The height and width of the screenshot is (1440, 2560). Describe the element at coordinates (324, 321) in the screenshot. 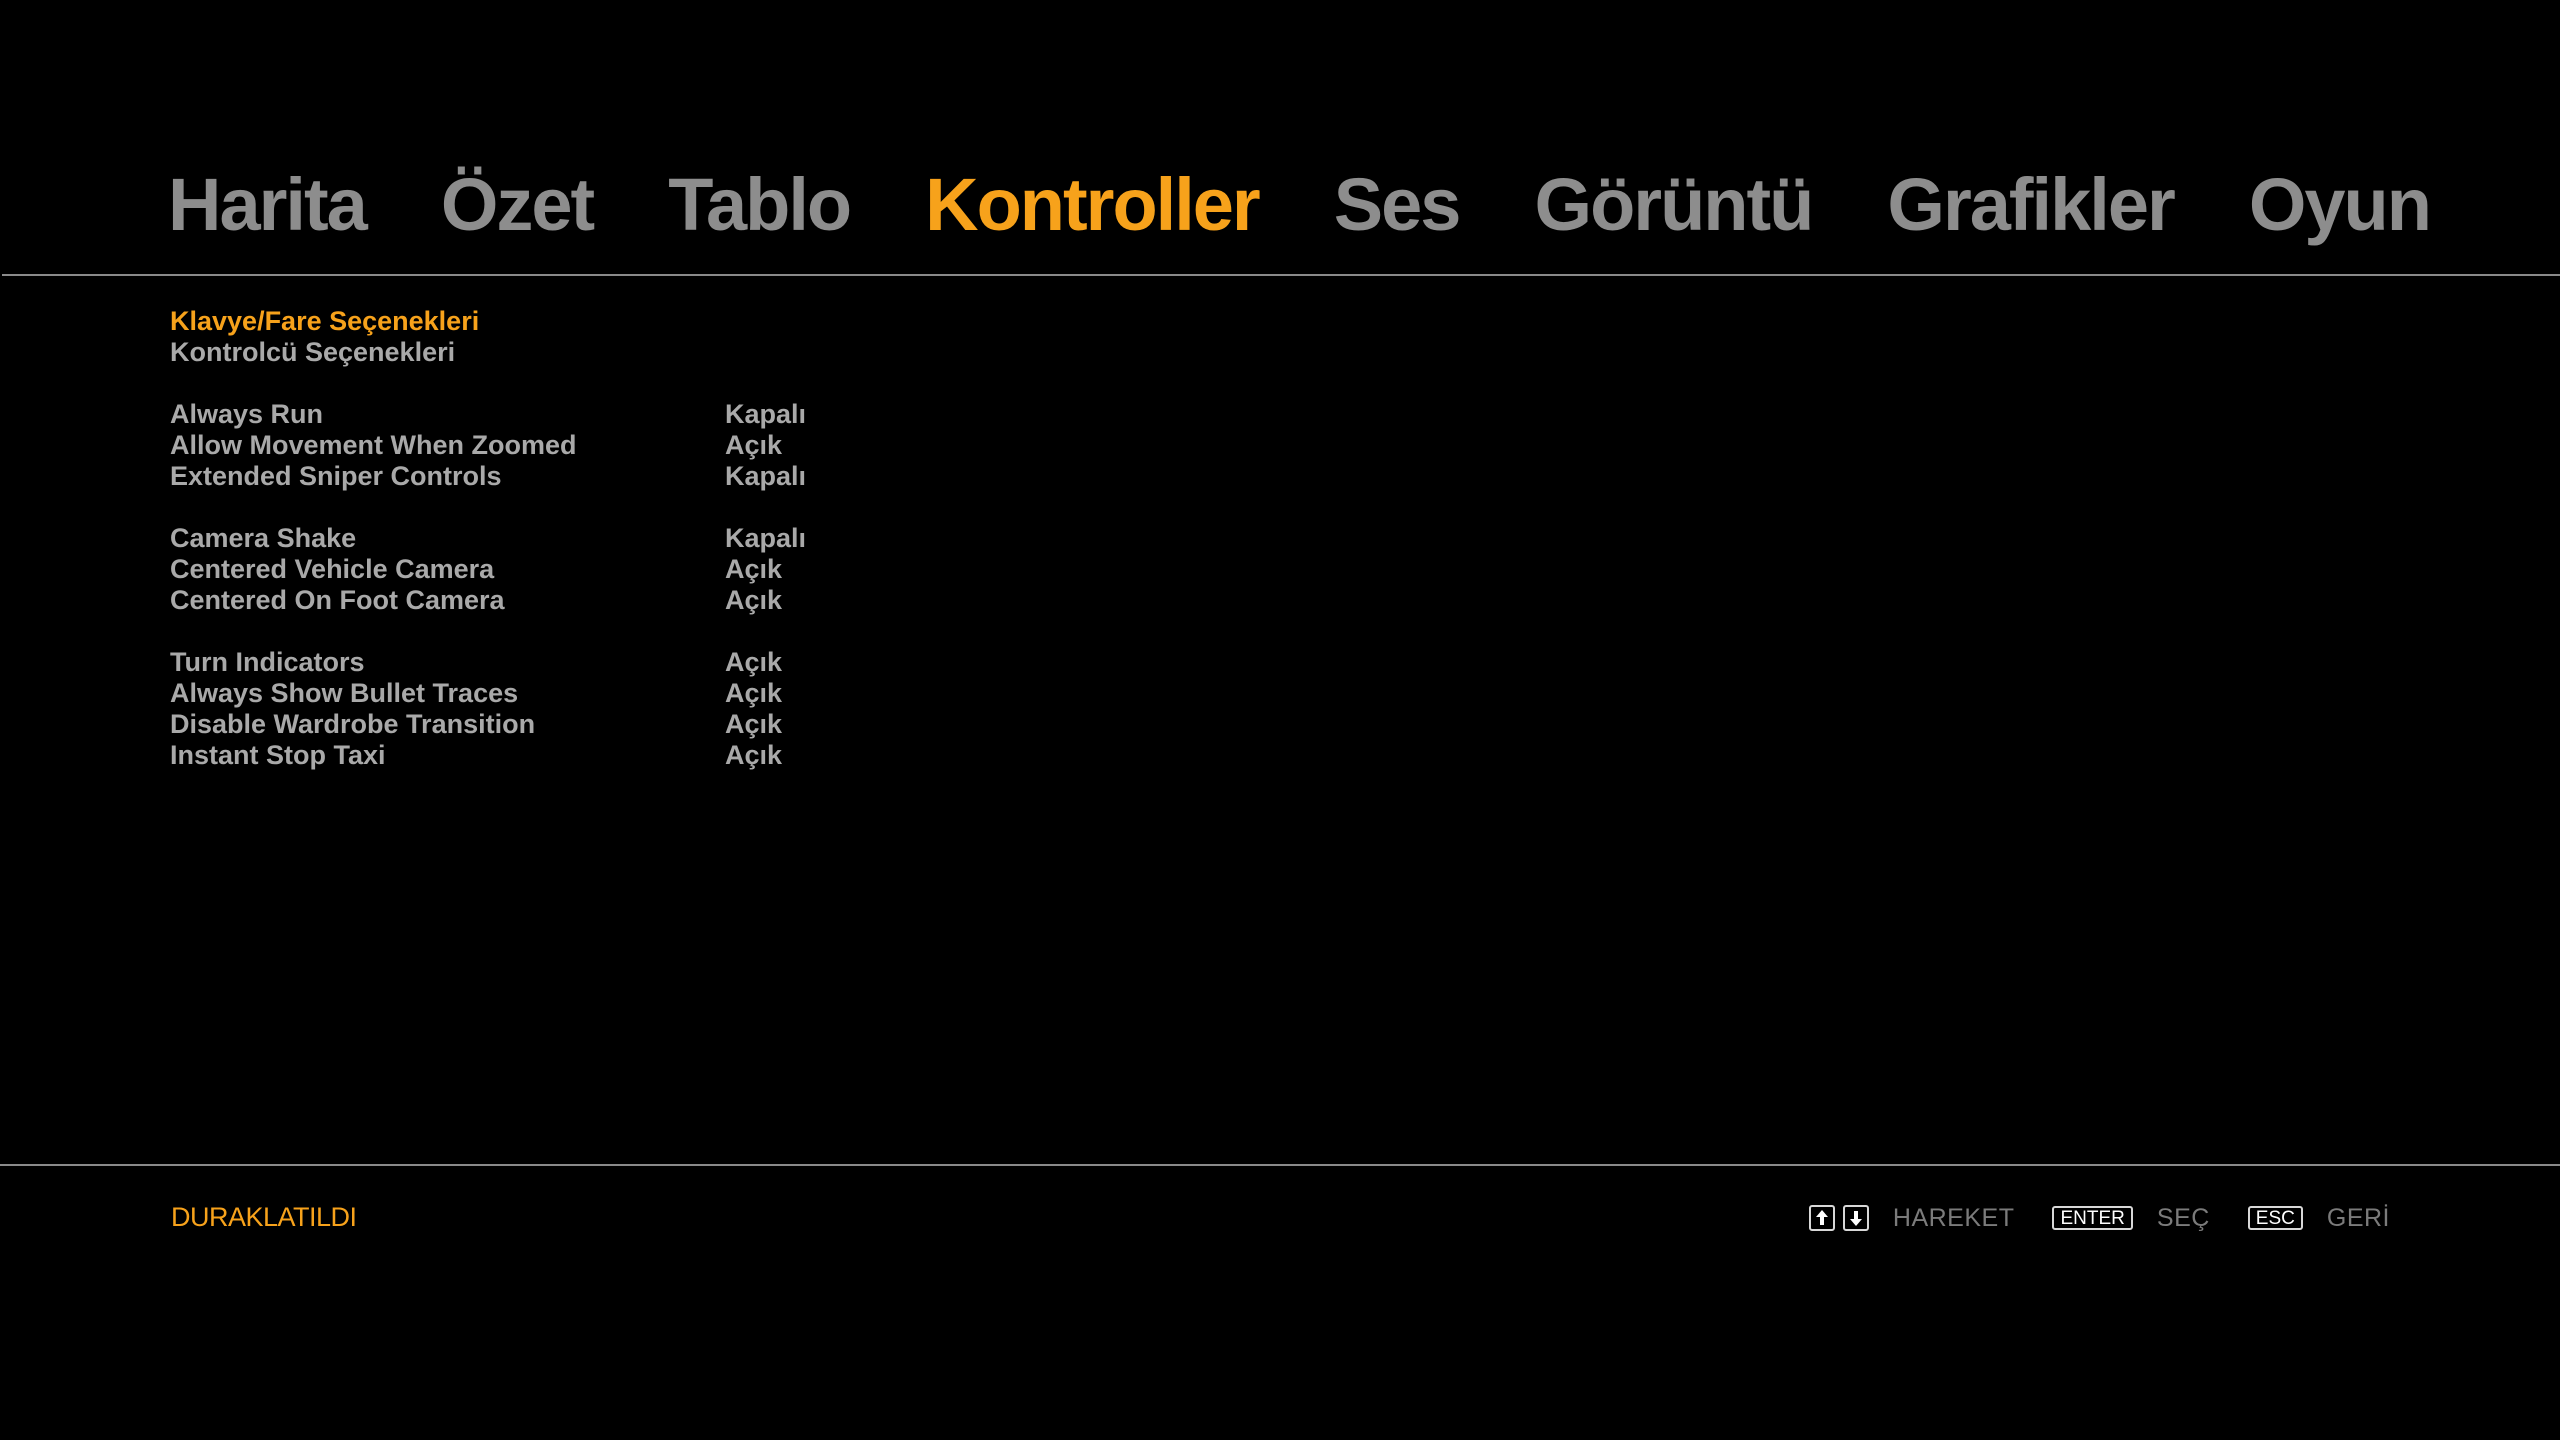

I see `submenu-keyboard-mouse-options: Klavye/Fare Seçenekleri` at that location.